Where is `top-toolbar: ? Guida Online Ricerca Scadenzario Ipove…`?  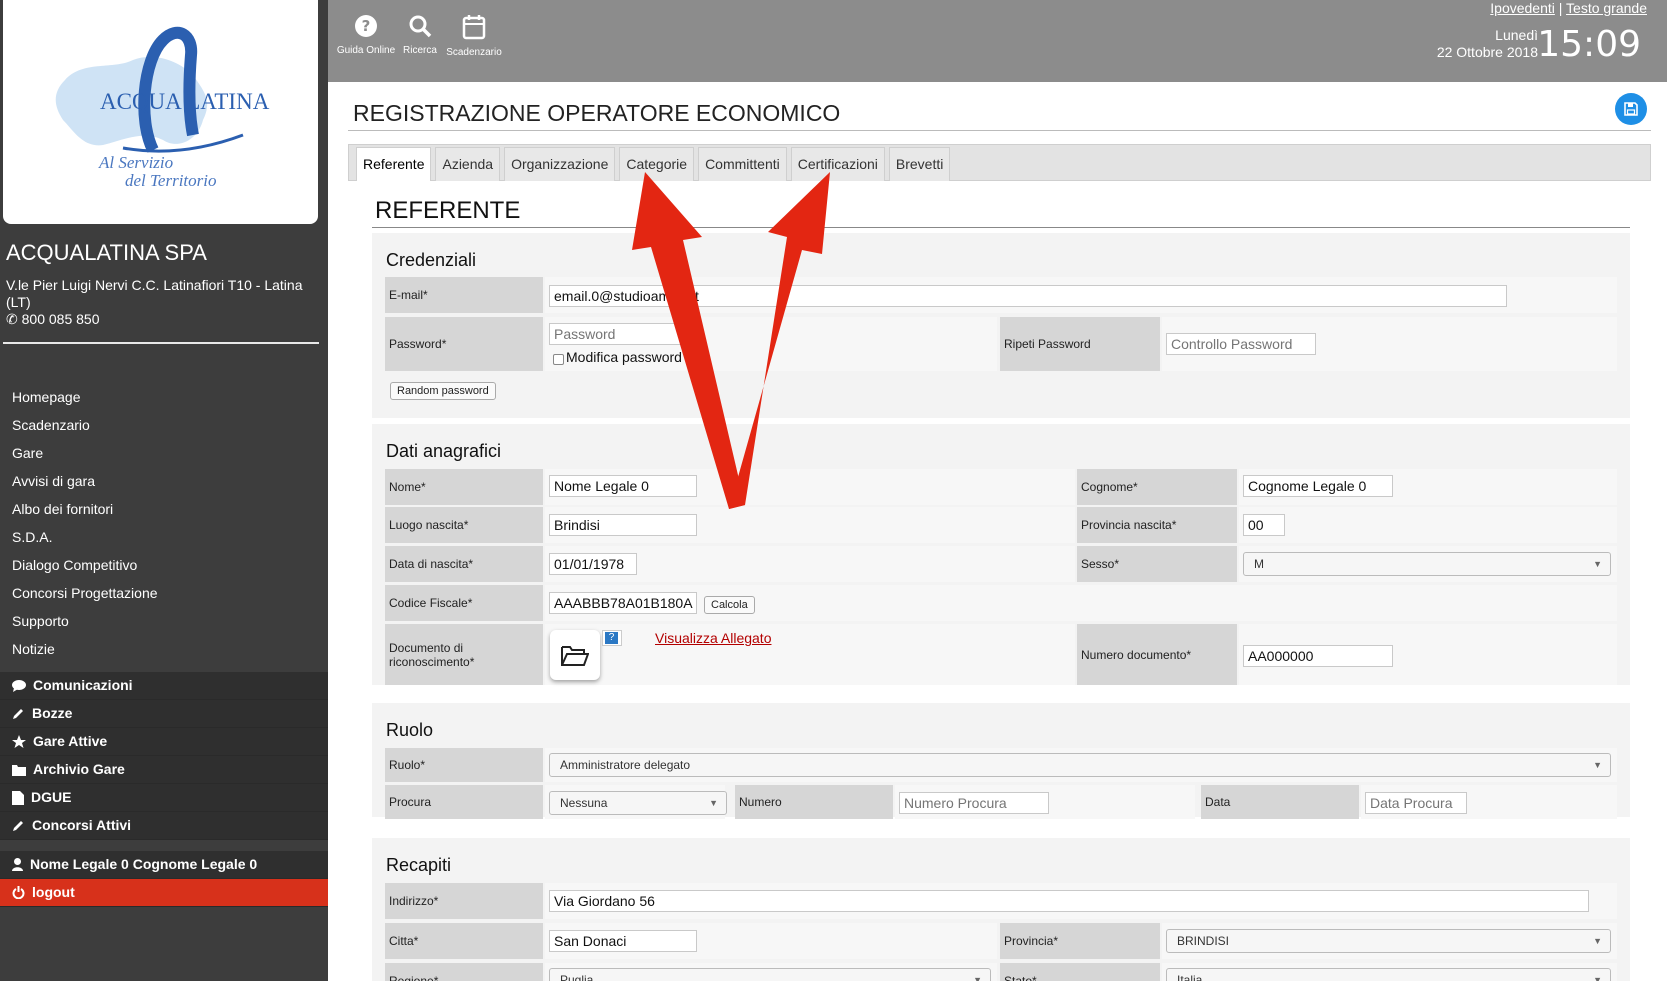
top-toolbar: ? Guida Online Ricerca Scadenzario Ipove… is located at coordinates (997, 41).